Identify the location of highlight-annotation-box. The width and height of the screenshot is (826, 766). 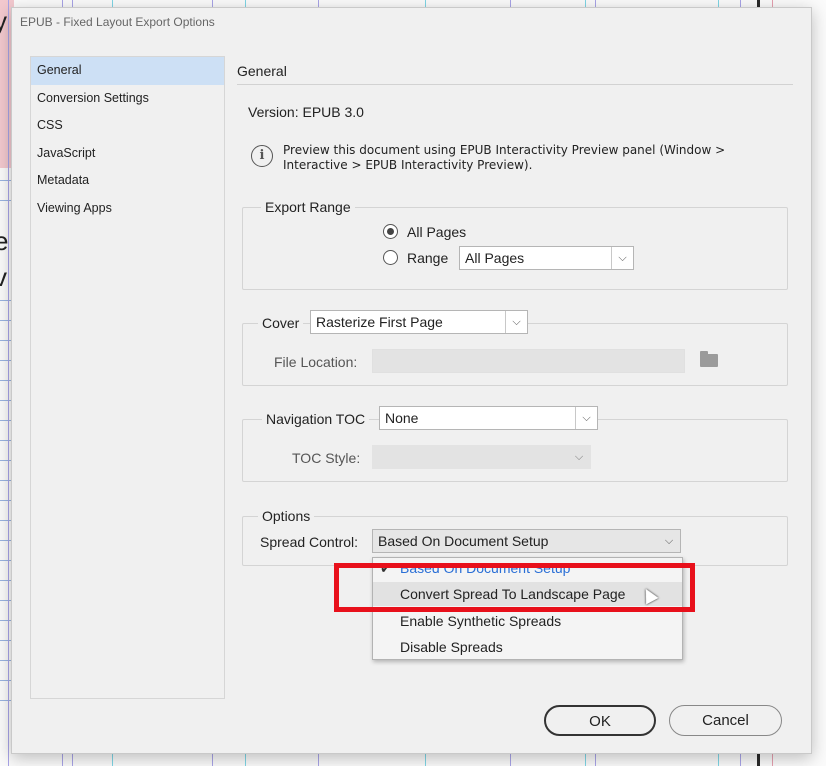
(514, 587).